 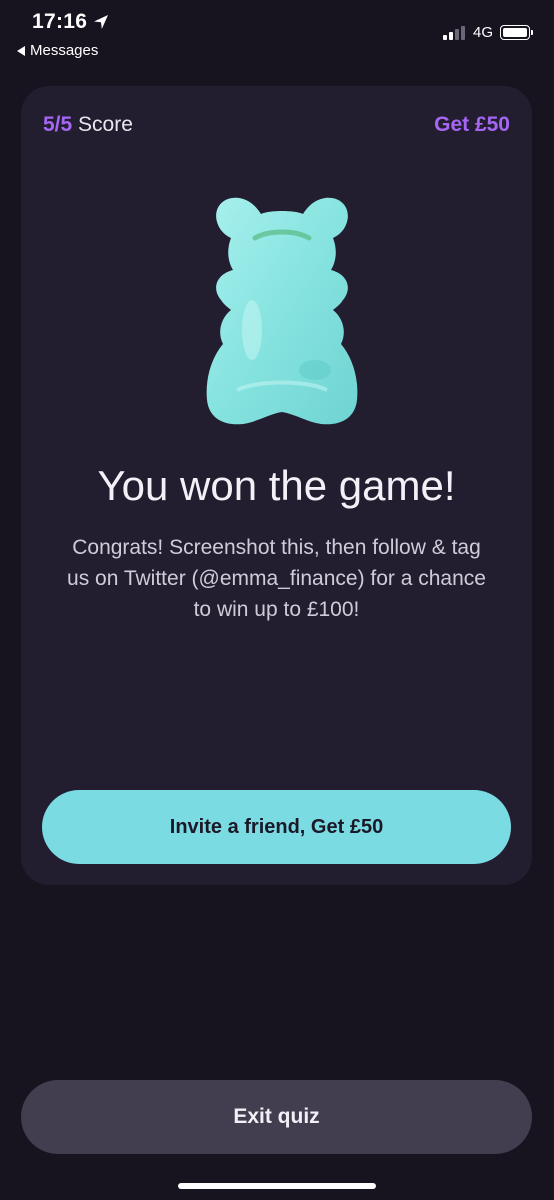 I want to click on back-arrow-icon, so click(x=21, y=50).